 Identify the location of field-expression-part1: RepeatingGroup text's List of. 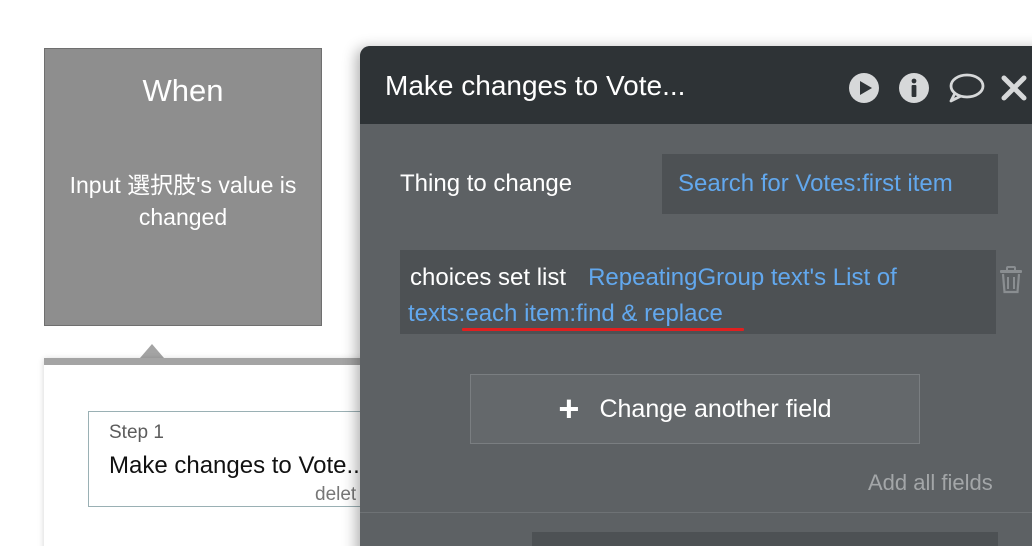
(742, 277).